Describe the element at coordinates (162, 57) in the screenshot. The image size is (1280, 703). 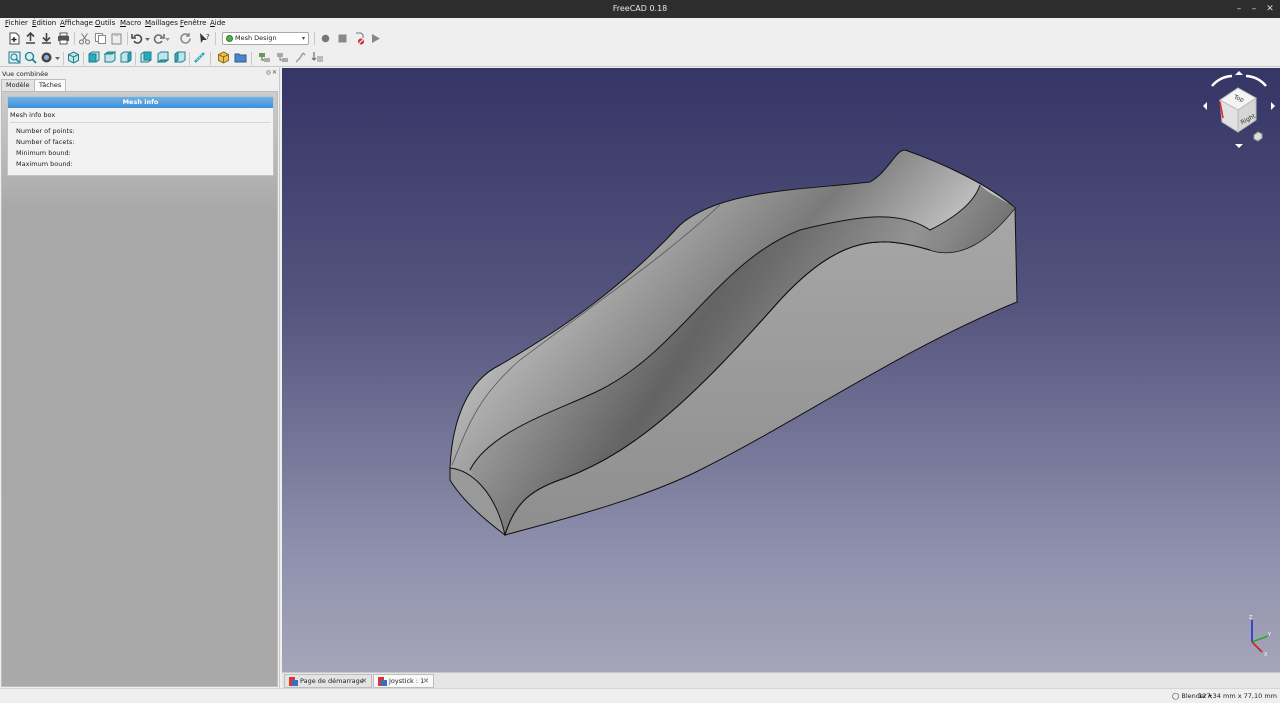
I see `view-bottom-icon` at that location.